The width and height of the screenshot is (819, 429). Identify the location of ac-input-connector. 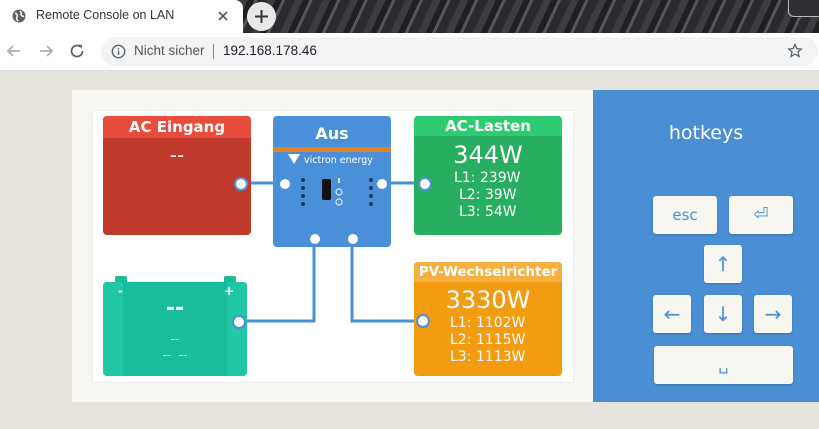
(241, 184).